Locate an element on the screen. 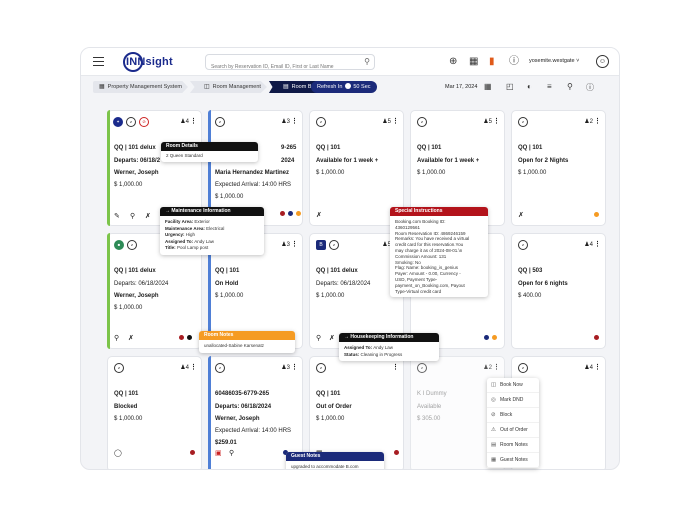  row-key: Facility Area: is located at coordinates (179, 221).